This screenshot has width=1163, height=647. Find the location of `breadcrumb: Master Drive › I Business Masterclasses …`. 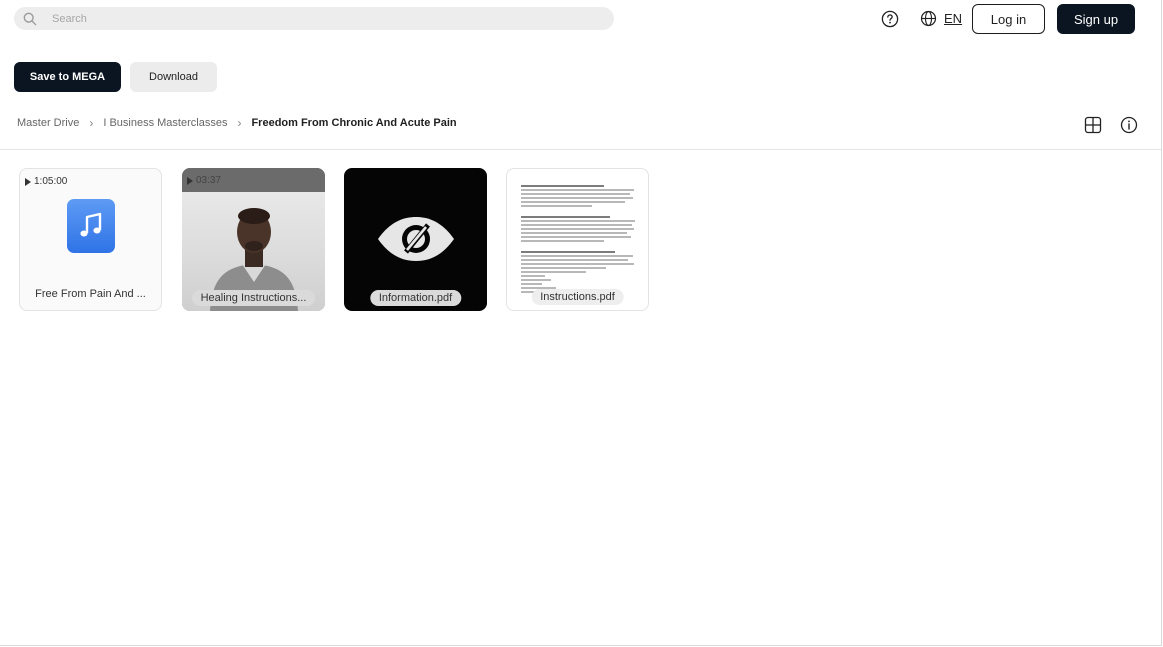

breadcrumb: Master Drive › I Business Masterclasses … is located at coordinates (237, 123).